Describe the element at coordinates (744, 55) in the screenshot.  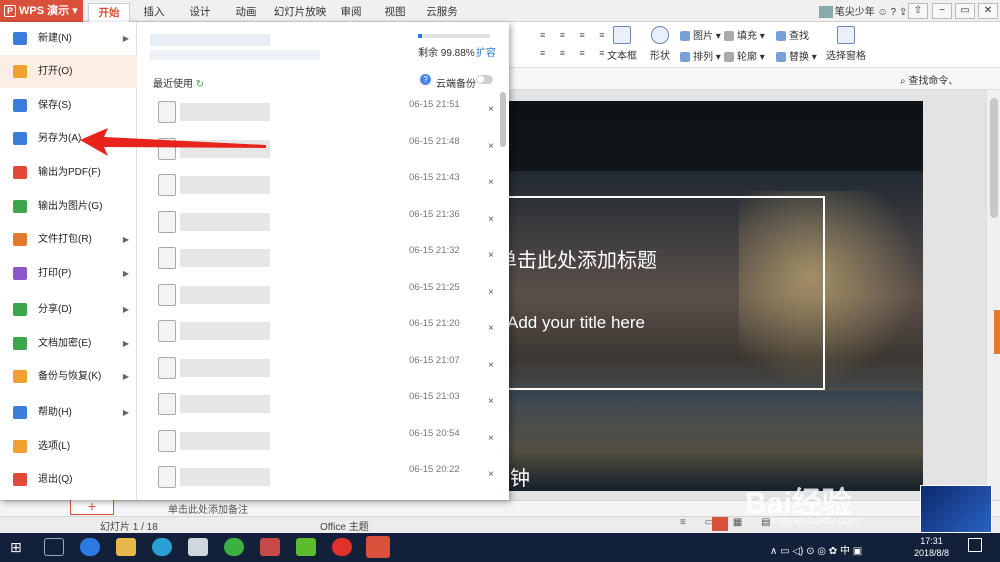
I see `outline-button: 轮廓 ▾` at that location.